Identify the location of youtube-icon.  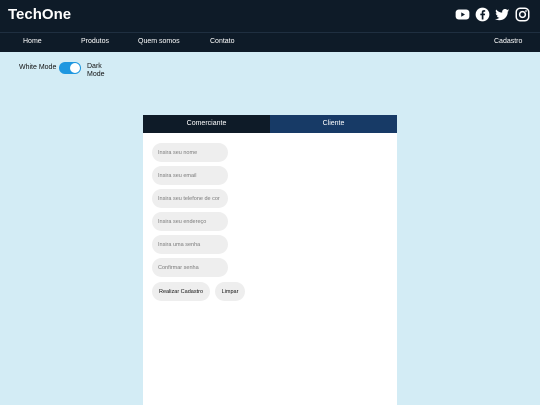
(462, 14).